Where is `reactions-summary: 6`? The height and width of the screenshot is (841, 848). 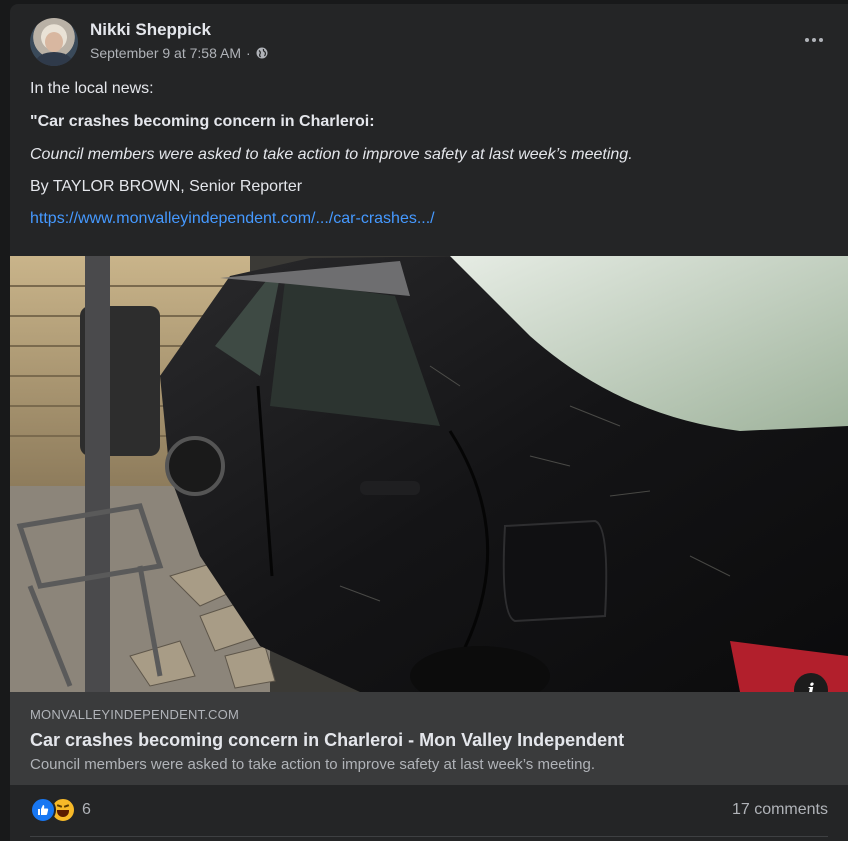
reactions-summary: 6 is located at coordinates (60, 810).